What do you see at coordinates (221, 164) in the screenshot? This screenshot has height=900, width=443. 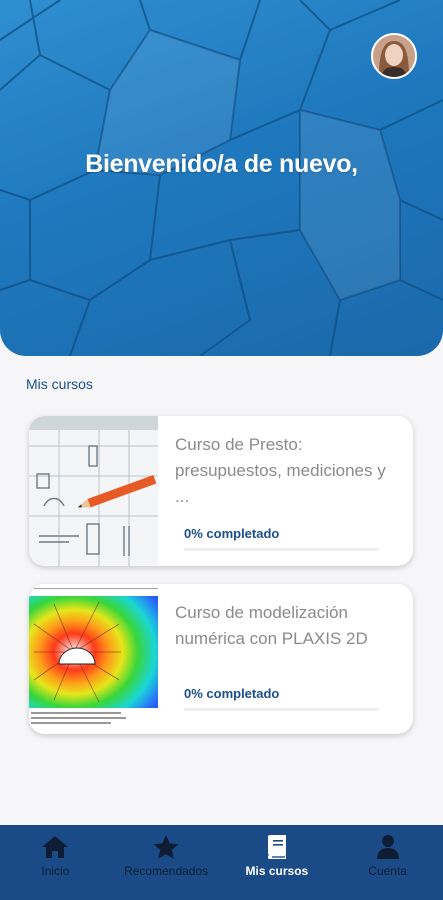 I see `welcome-heading: Bienvenido/a de nuevo,` at bounding box center [221, 164].